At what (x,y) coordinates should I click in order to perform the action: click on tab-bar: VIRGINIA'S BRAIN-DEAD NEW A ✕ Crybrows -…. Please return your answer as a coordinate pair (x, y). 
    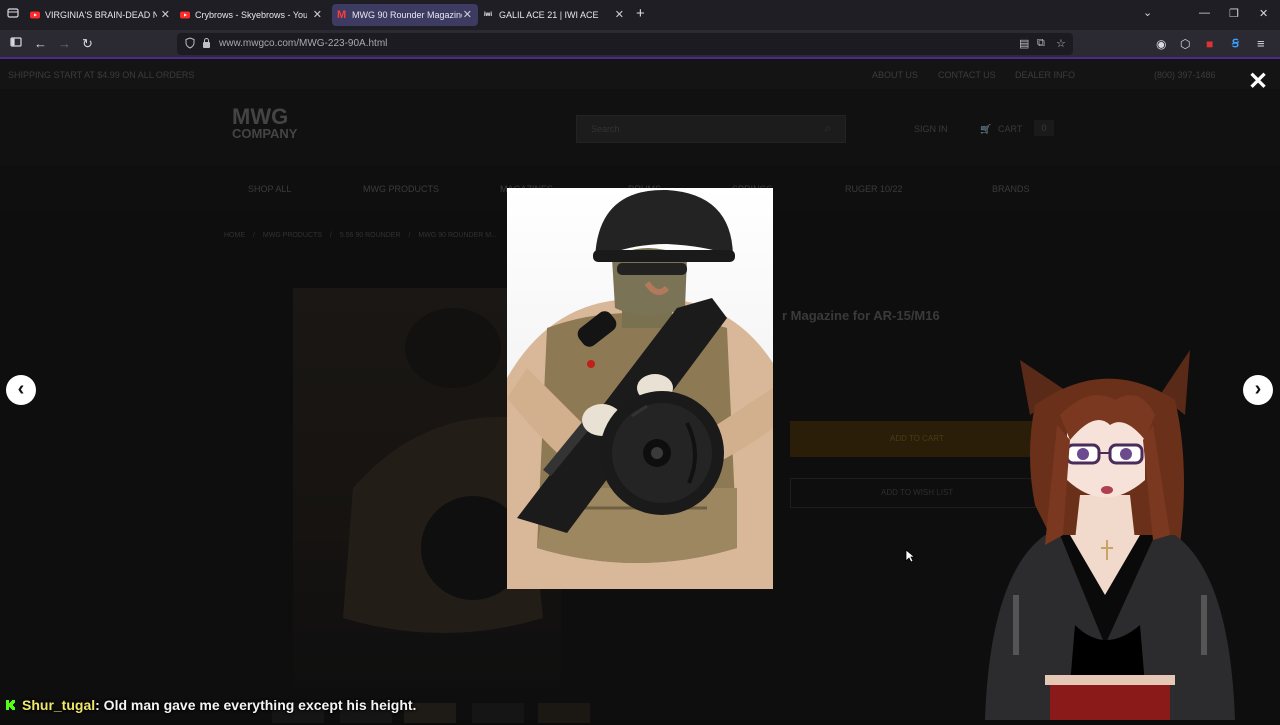
    Looking at the image, I should click on (640, 15).